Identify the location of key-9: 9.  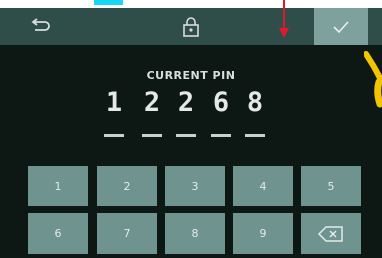
(263, 233).